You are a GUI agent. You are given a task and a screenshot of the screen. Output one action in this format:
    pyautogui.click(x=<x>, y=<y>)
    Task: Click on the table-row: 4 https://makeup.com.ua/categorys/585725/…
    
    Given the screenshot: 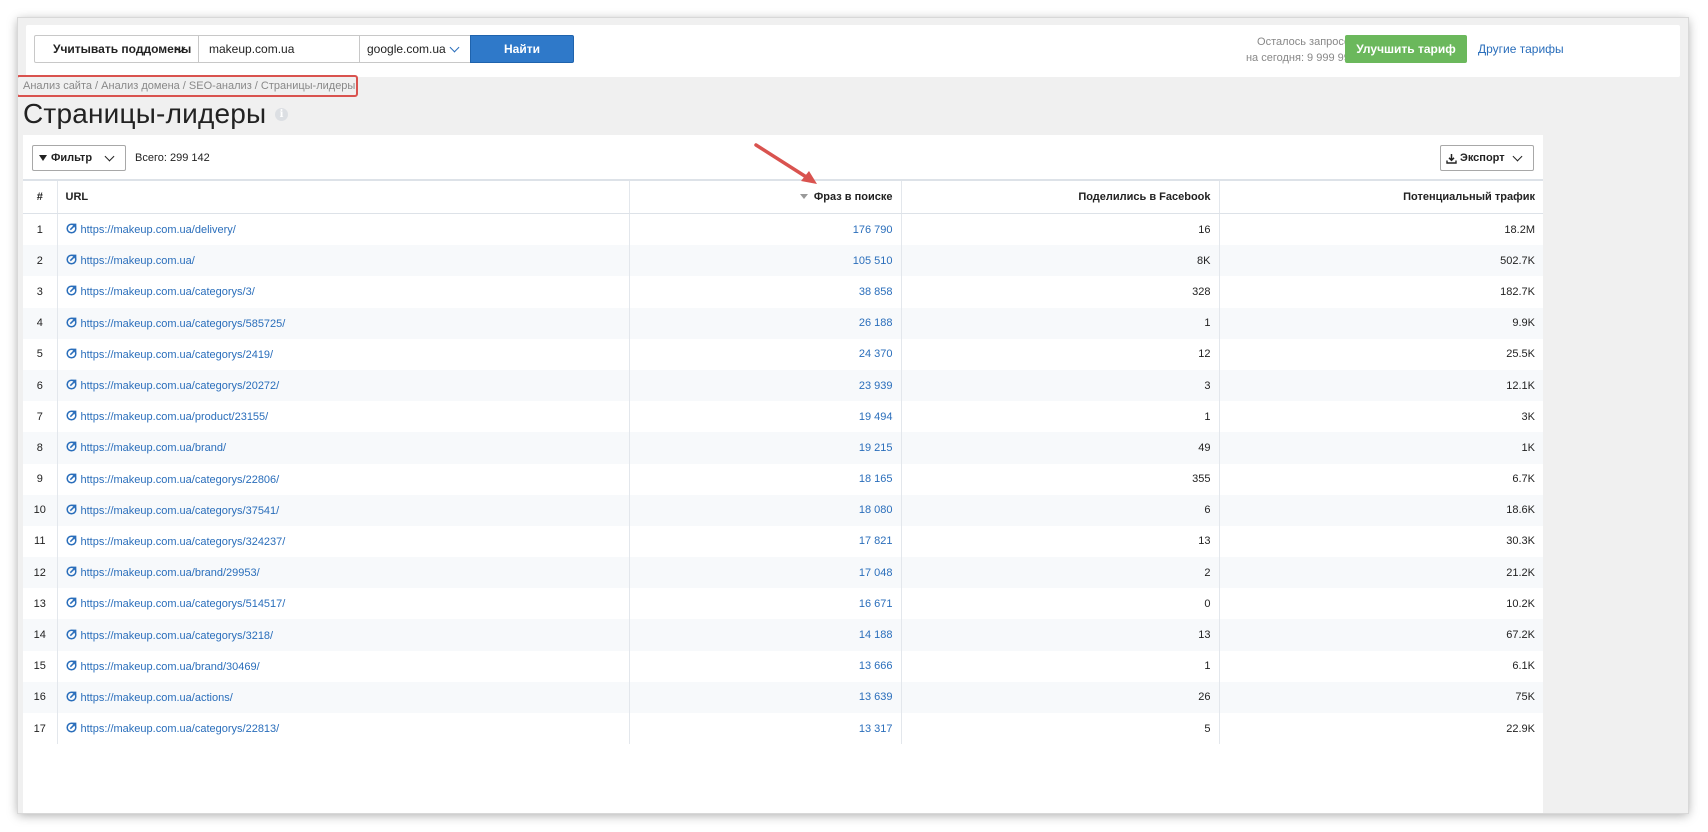 What is the action you would take?
    pyautogui.click(x=783, y=323)
    